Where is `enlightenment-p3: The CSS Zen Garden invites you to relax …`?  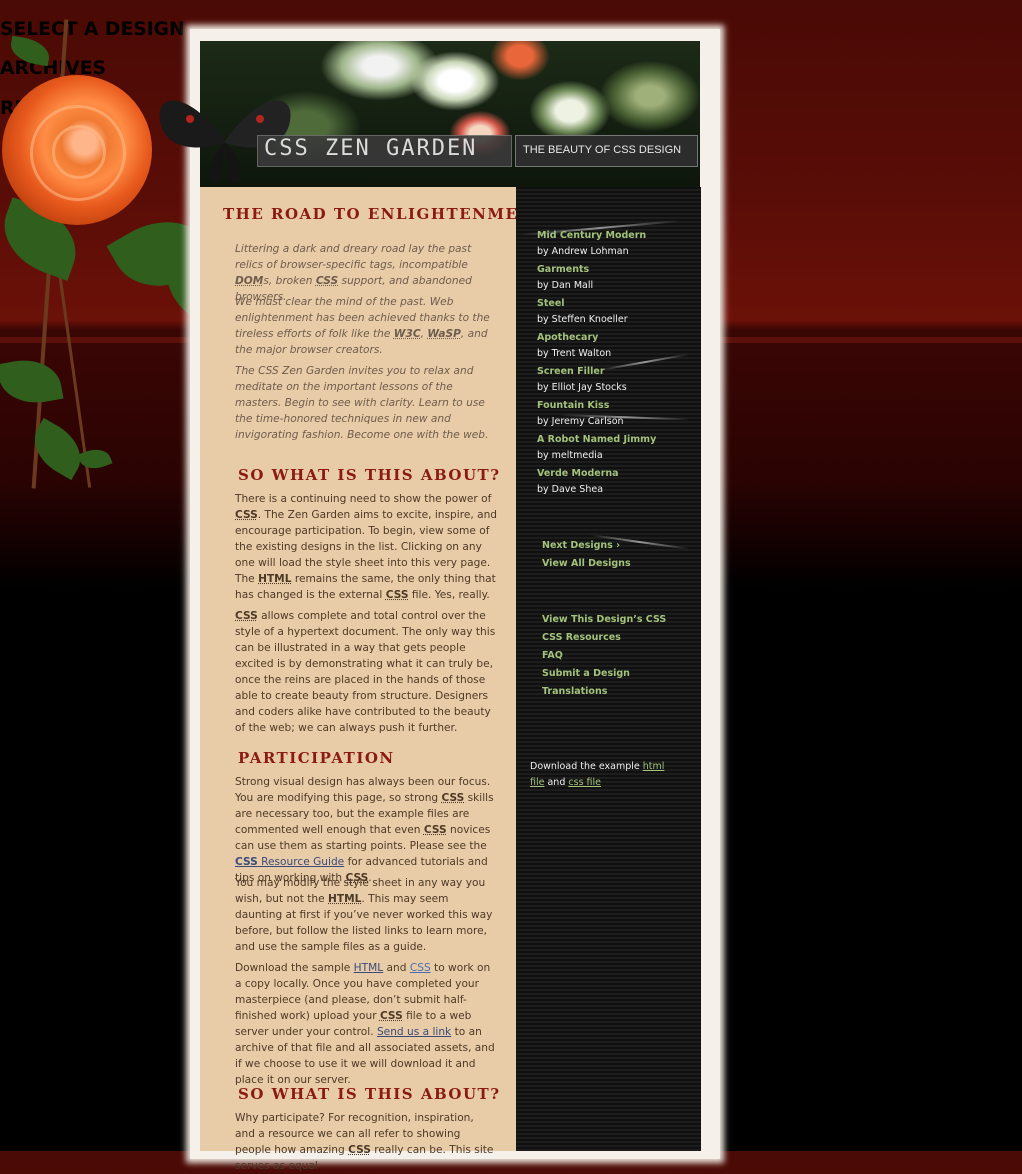 enlightenment-p3: The CSS Zen Garden invites you to relax … is located at coordinates (362, 402).